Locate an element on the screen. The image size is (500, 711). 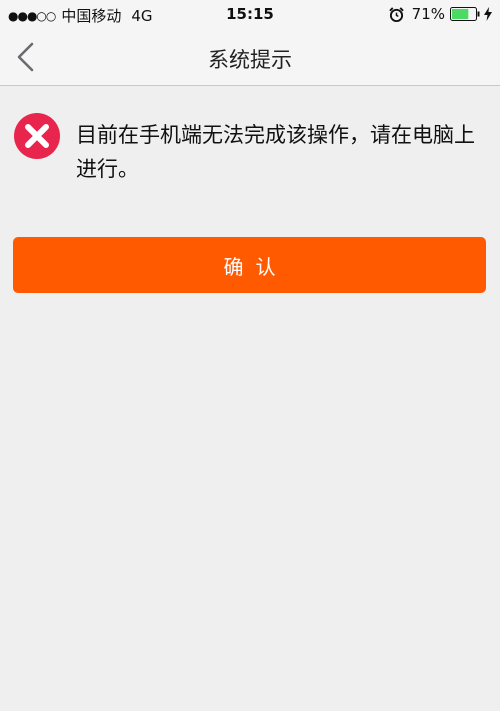
error-message-text: 目前在手机端无法完成该操作，请在电脑上进行。 is located at coordinates (275, 152).